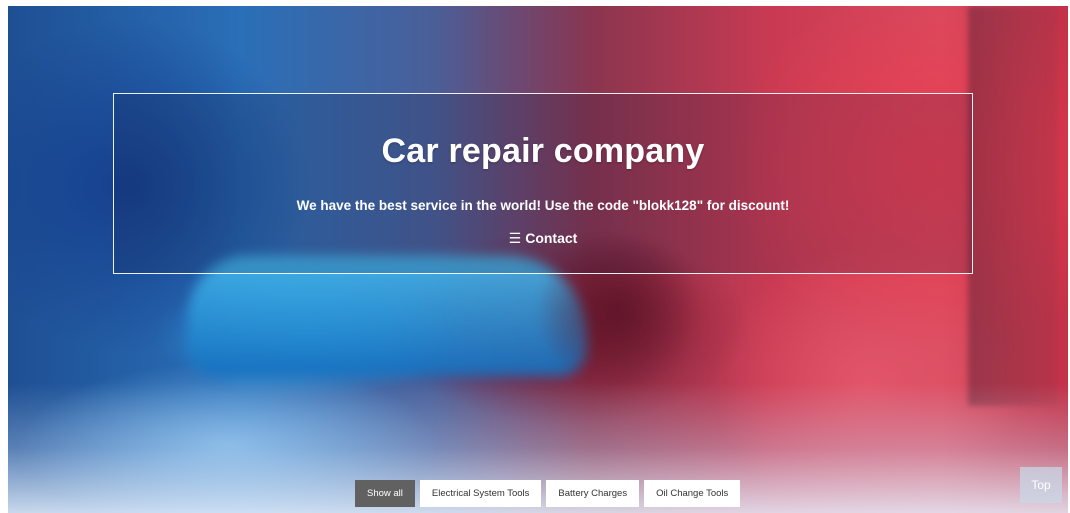  Describe the element at coordinates (515, 238) in the screenshot. I see `menu-icon: ☰` at that location.